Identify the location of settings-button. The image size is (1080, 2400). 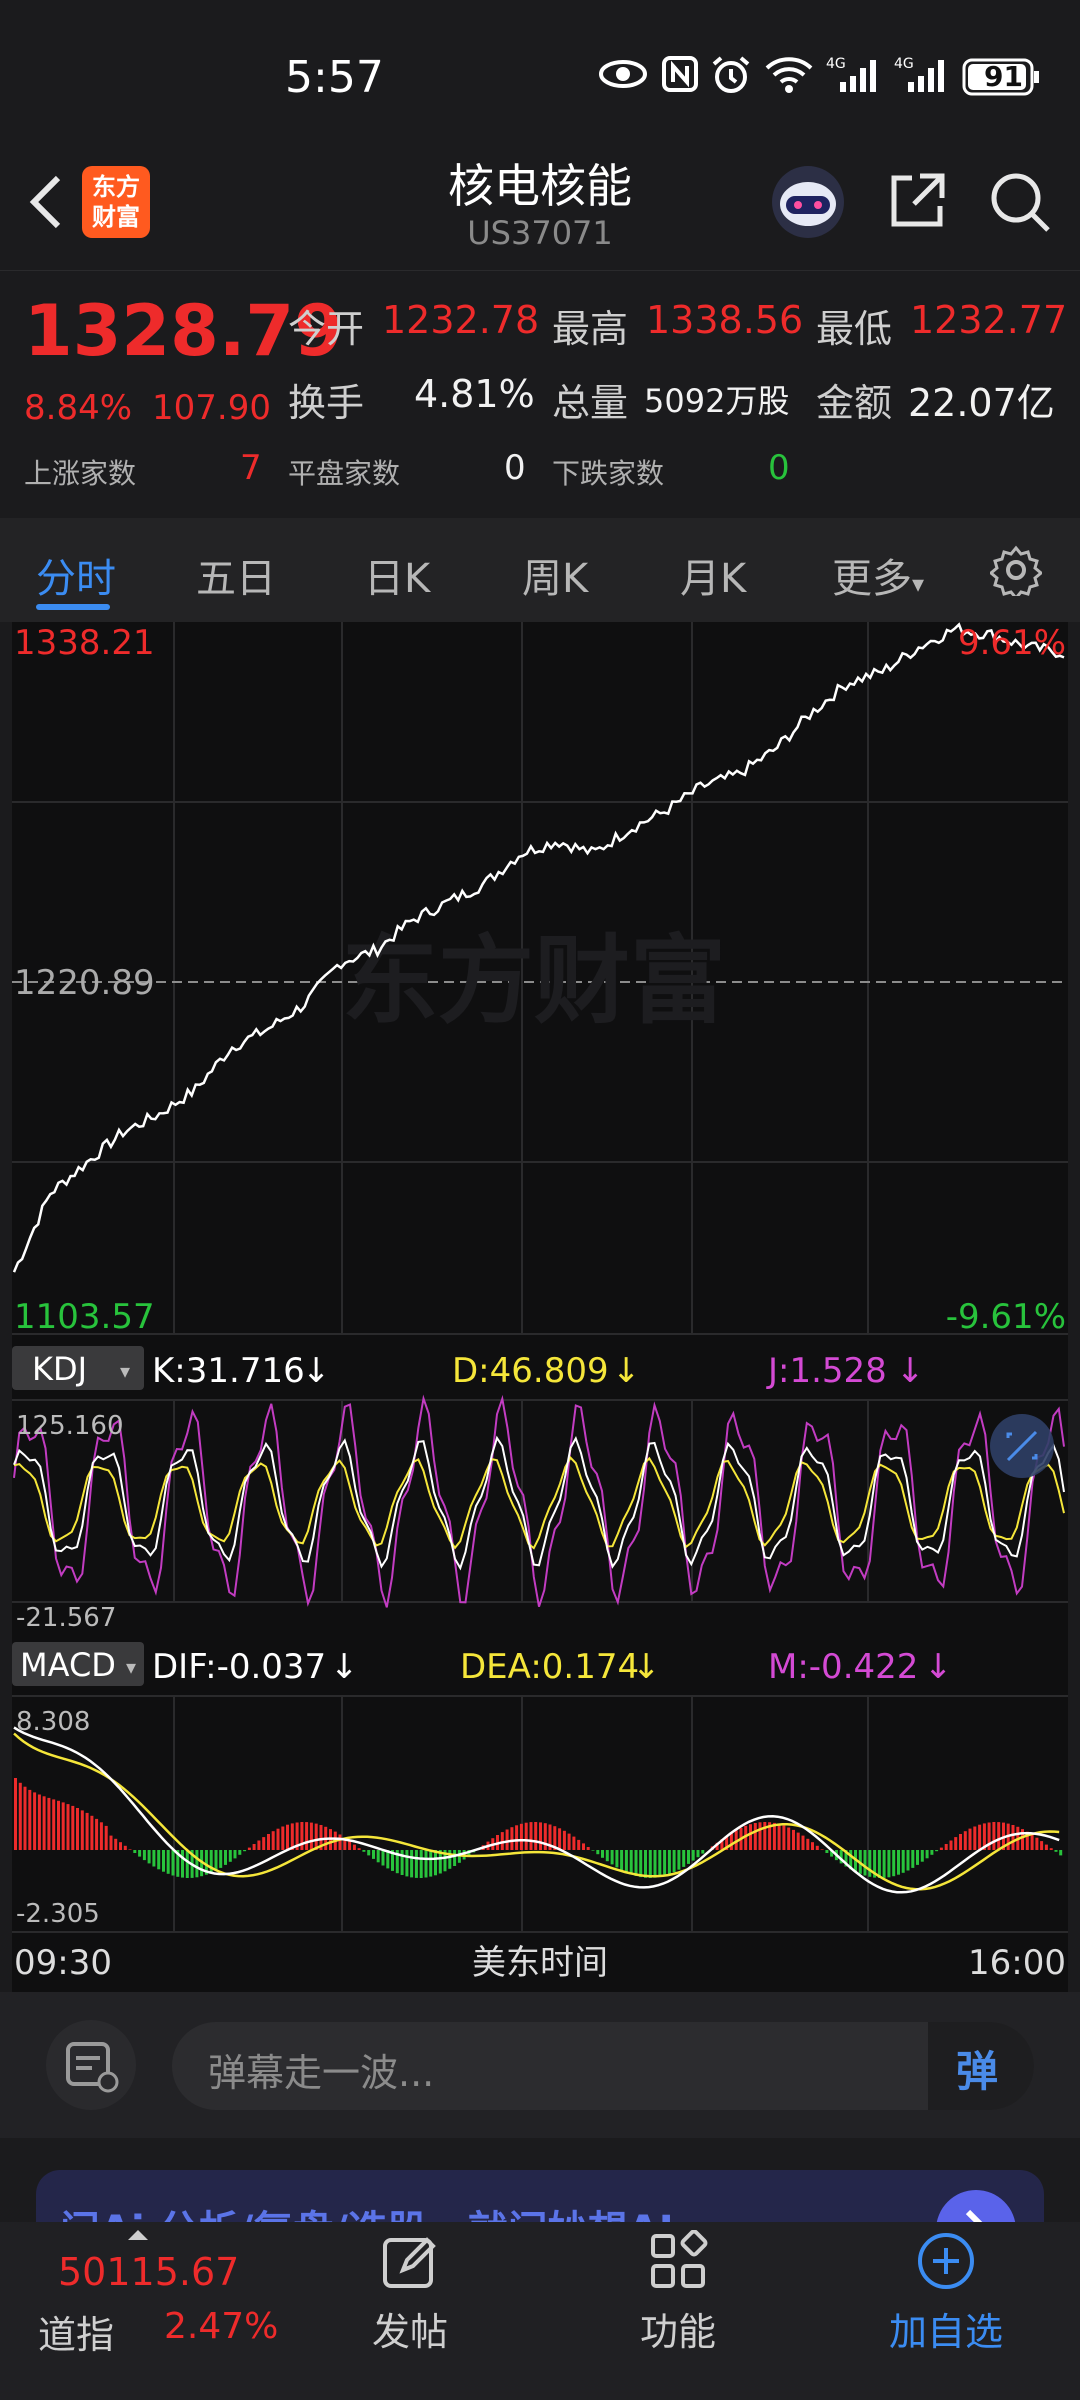
(1016, 572).